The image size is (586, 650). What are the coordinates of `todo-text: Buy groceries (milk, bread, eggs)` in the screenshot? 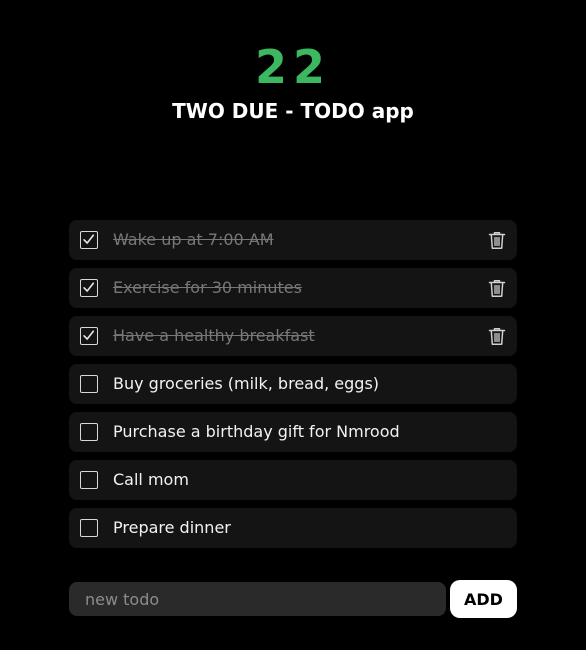 It's located at (246, 383).